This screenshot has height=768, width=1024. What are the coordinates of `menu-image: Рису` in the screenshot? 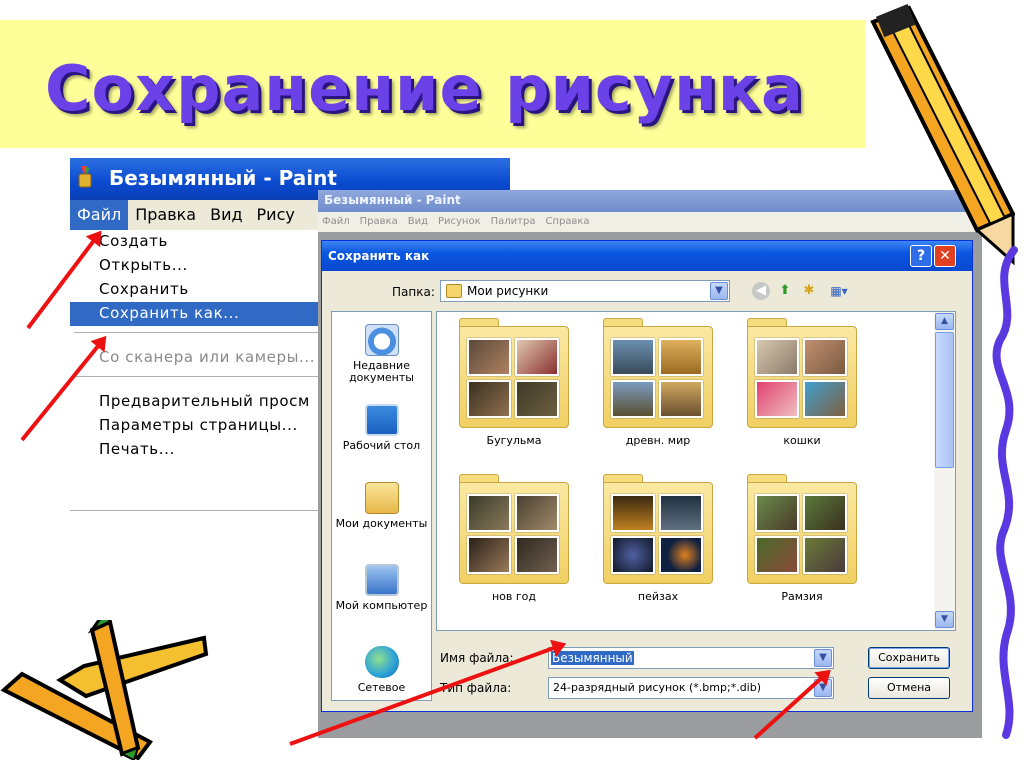 It's located at (276, 215).